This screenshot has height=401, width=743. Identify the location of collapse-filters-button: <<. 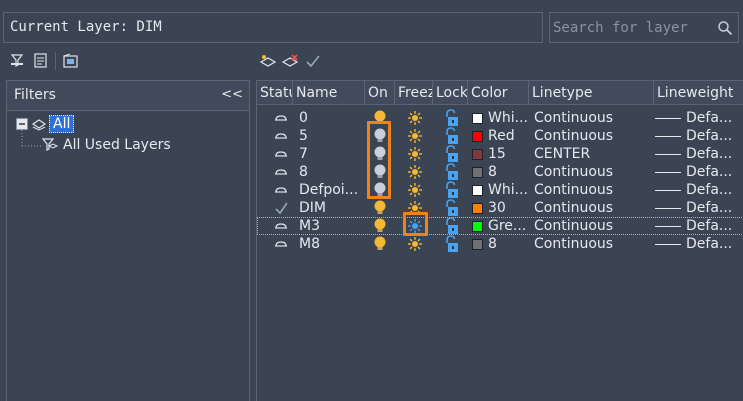
(232, 94).